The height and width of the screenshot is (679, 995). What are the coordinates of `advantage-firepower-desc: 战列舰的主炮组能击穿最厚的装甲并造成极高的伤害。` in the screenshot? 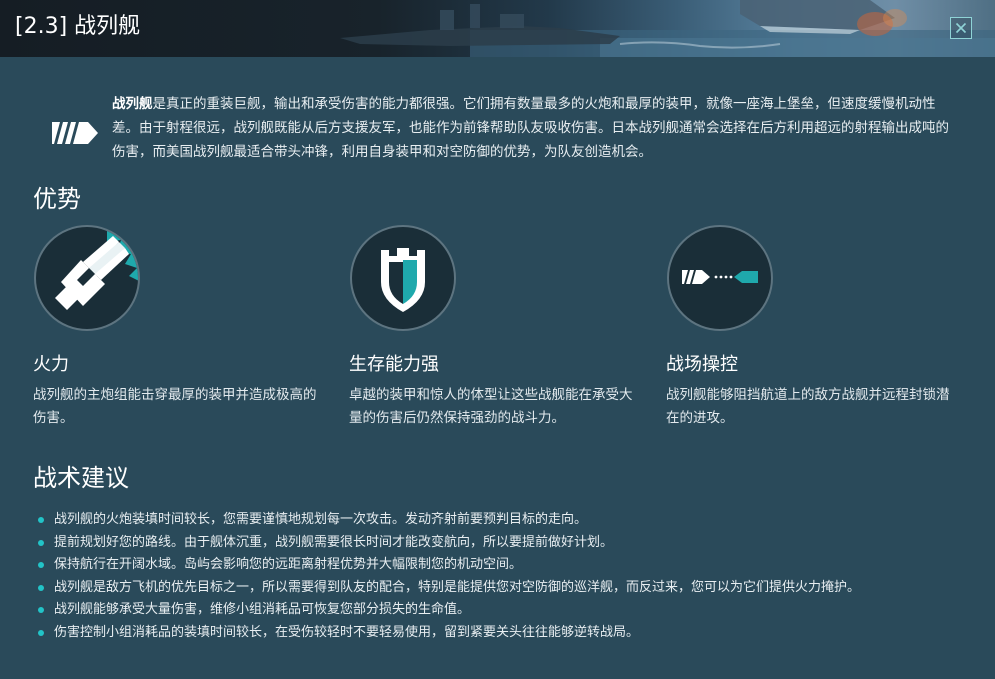 It's located at (175, 406).